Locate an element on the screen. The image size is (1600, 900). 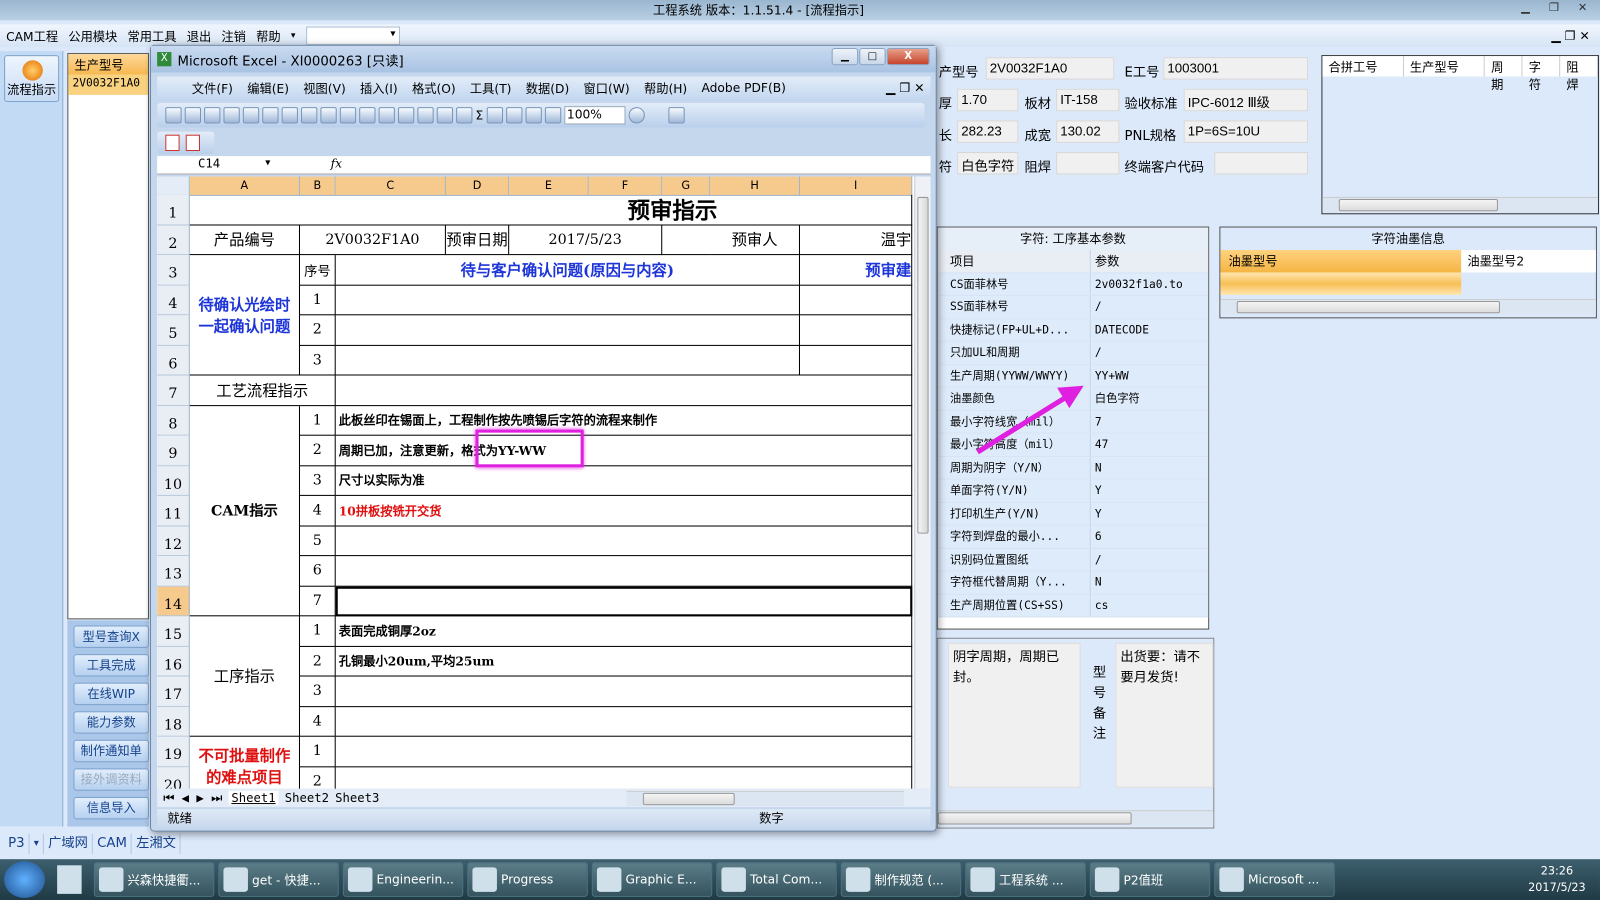
pdf-comment-icon is located at coordinates (192, 143).